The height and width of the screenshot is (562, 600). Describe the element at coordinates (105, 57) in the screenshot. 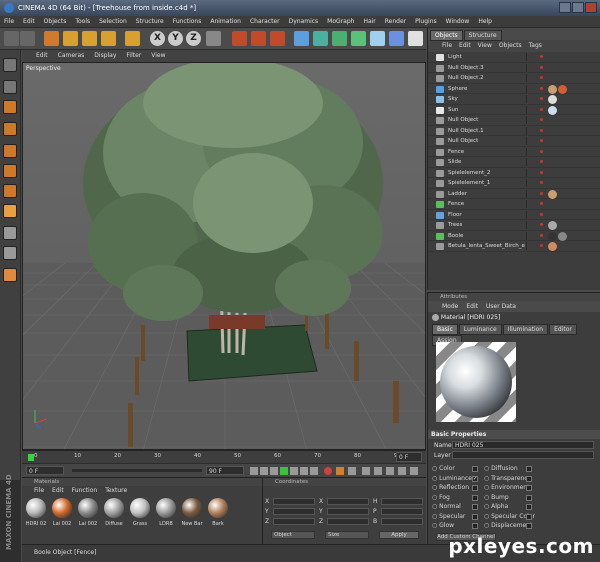

I see `viewport-menu-display: Display` at that location.